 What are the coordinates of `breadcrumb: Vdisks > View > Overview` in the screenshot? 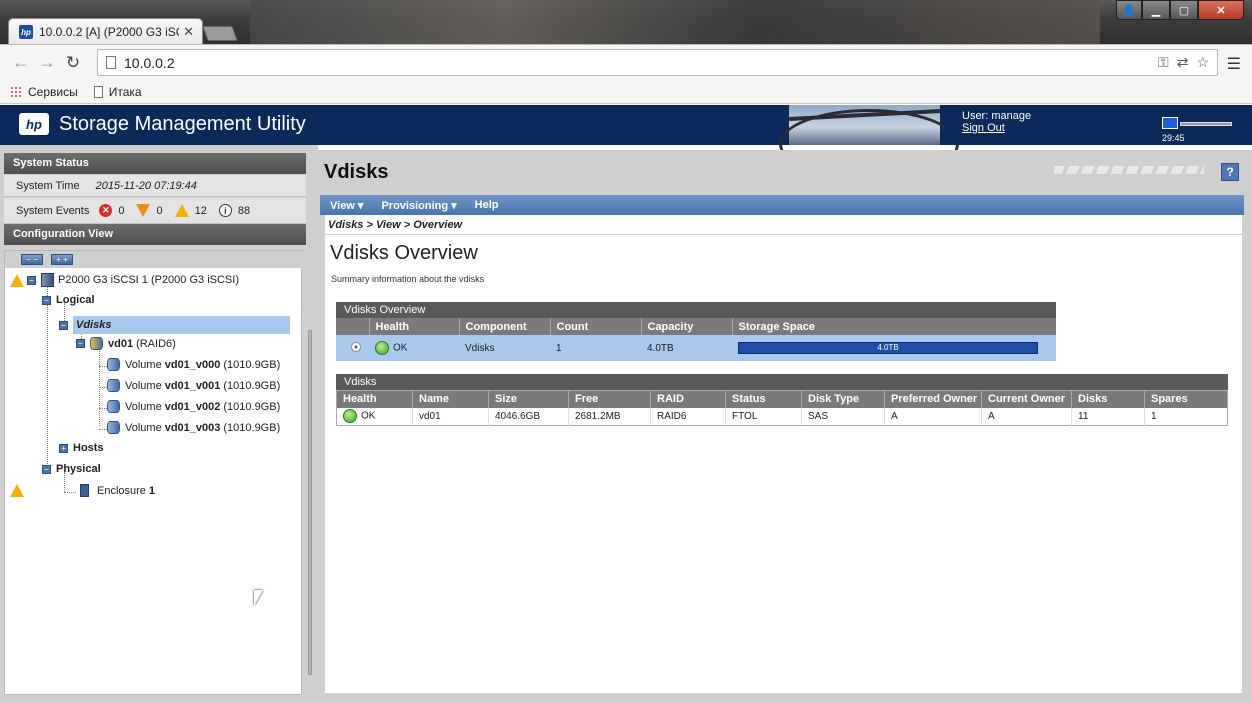 It's located at (783, 225).